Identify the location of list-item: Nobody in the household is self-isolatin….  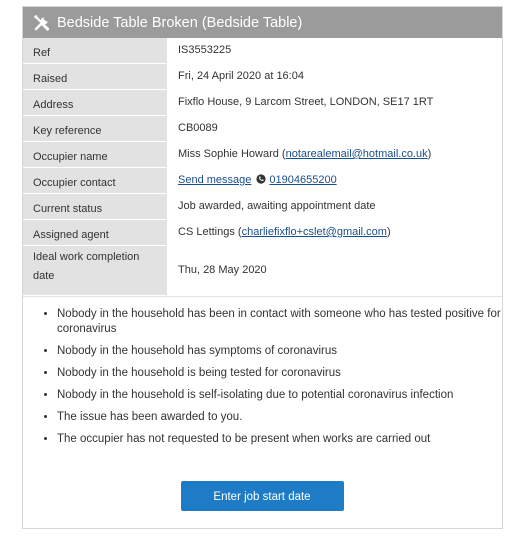
(279, 395).